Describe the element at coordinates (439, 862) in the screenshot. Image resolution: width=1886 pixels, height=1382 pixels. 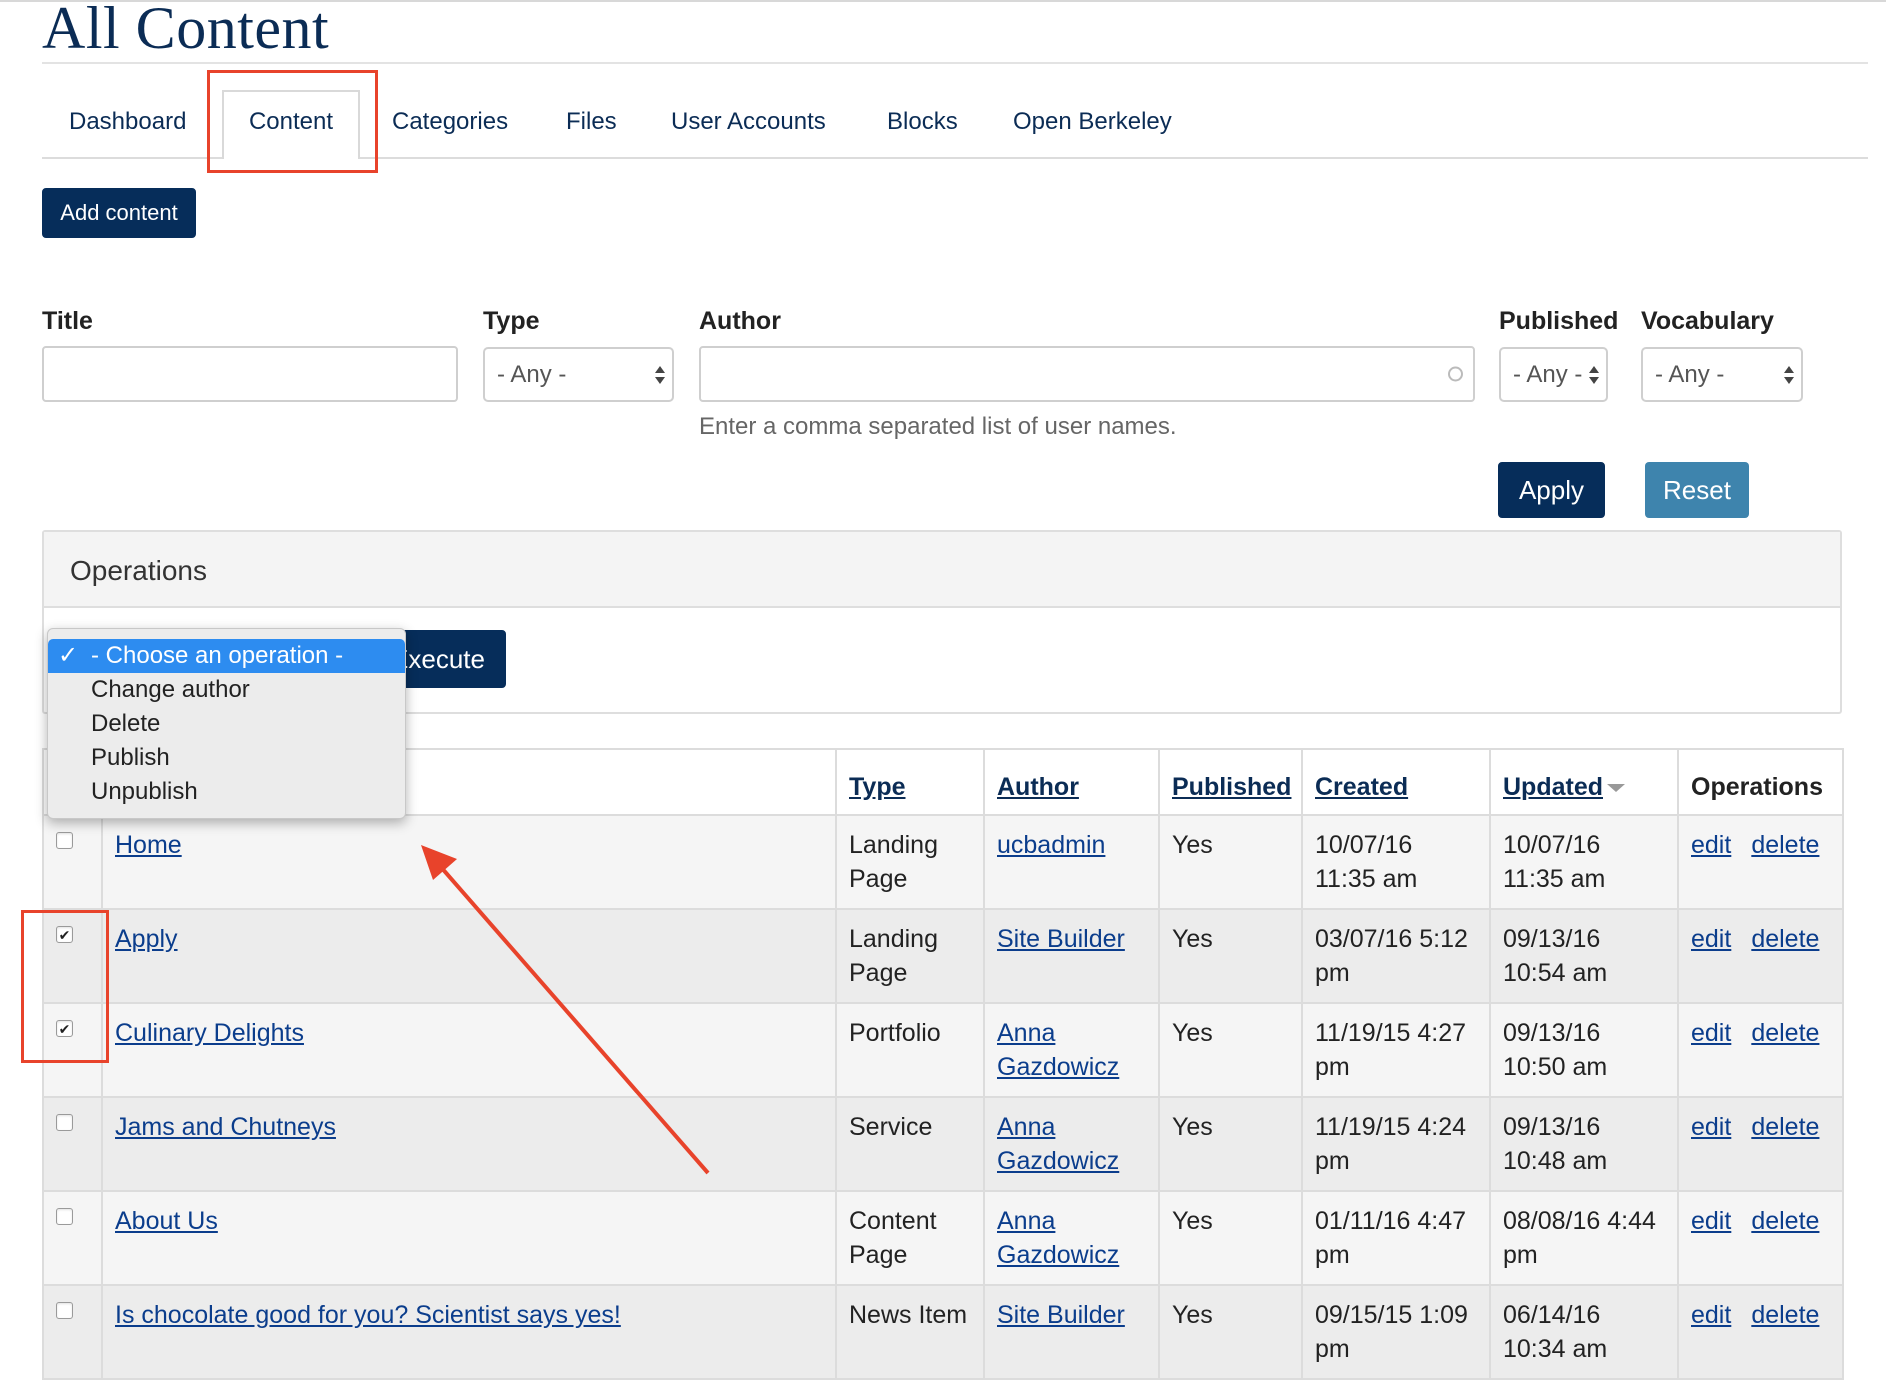
I see `annotation-arrow-head` at that location.